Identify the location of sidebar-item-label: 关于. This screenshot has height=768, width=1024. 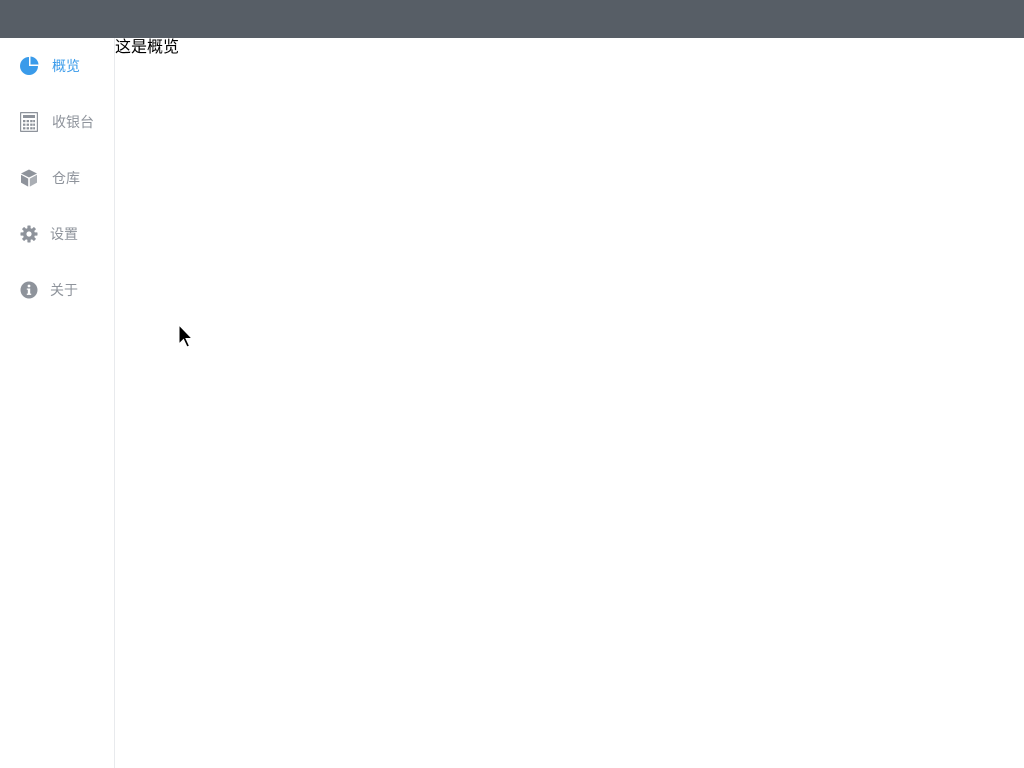
(64, 291).